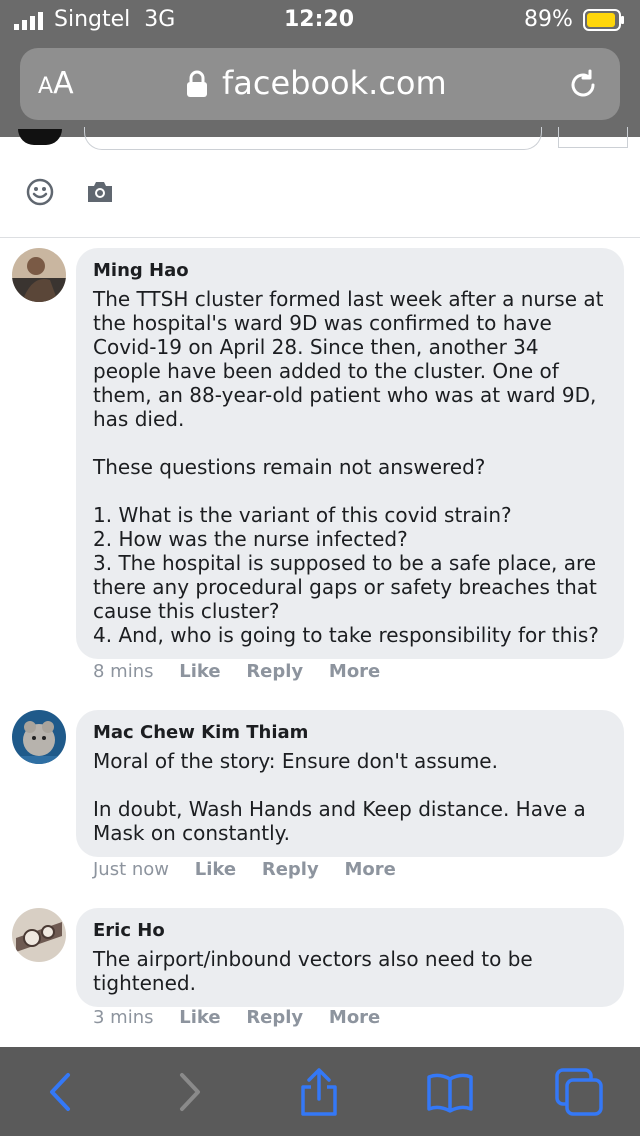 The image size is (640, 1136). What do you see at coordinates (313, 138) in the screenshot?
I see `comment-input` at bounding box center [313, 138].